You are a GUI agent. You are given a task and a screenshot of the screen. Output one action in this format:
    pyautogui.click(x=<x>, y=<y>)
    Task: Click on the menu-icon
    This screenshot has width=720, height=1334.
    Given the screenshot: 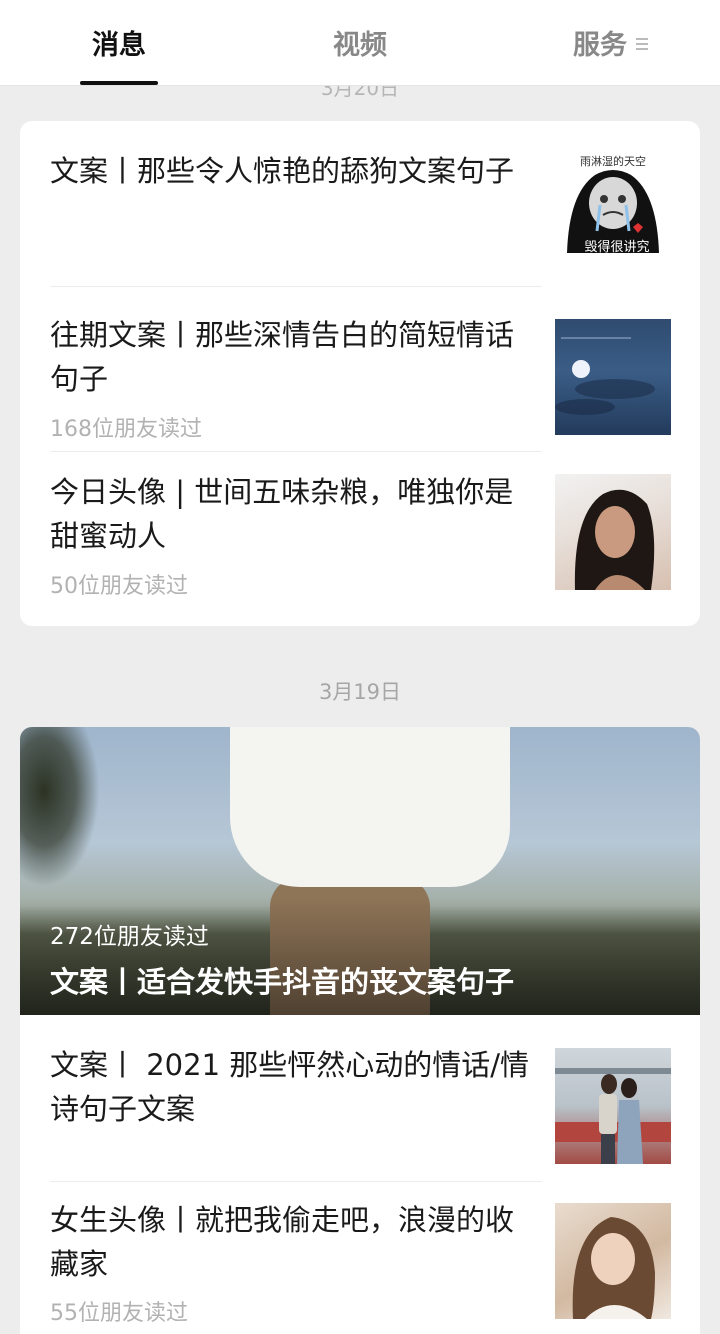 What is the action you would take?
    pyautogui.click(x=642, y=44)
    